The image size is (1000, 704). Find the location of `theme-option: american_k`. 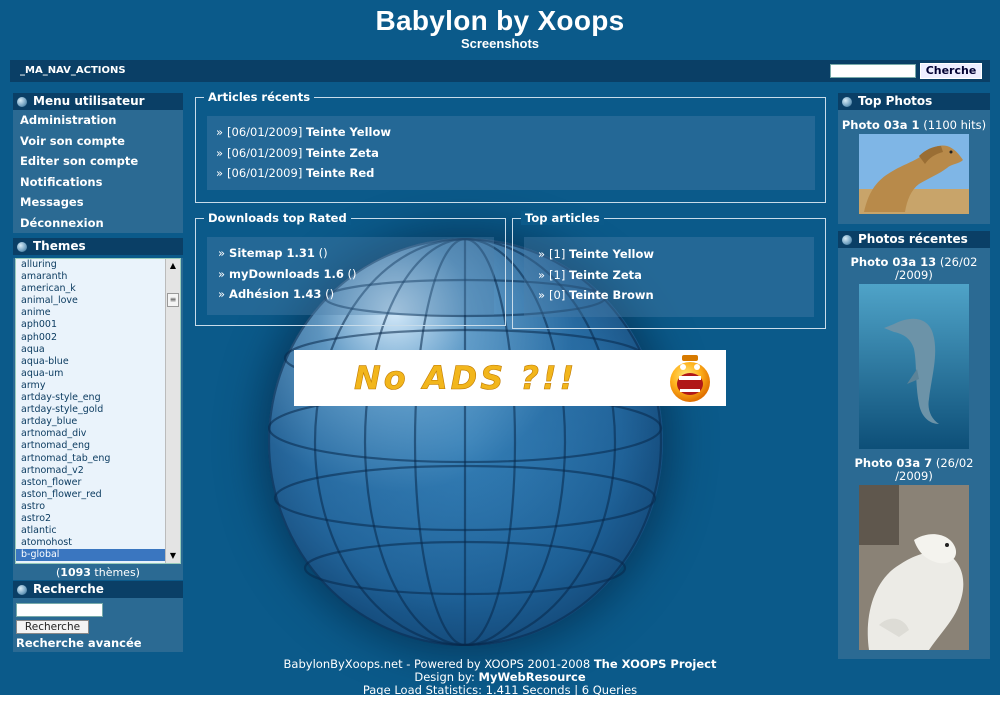

theme-option: american_k is located at coordinates (91, 289).